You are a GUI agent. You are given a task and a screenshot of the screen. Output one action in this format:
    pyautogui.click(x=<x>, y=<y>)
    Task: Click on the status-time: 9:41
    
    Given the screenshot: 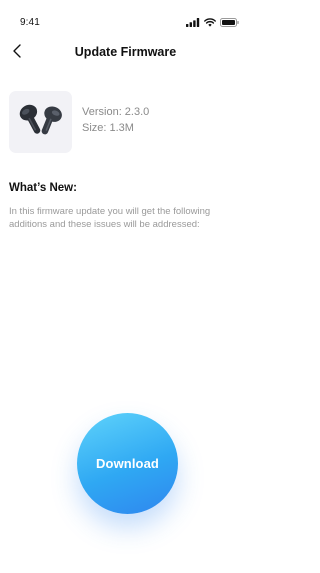 What is the action you would take?
    pyautogui.click(x=30, y=22)
    